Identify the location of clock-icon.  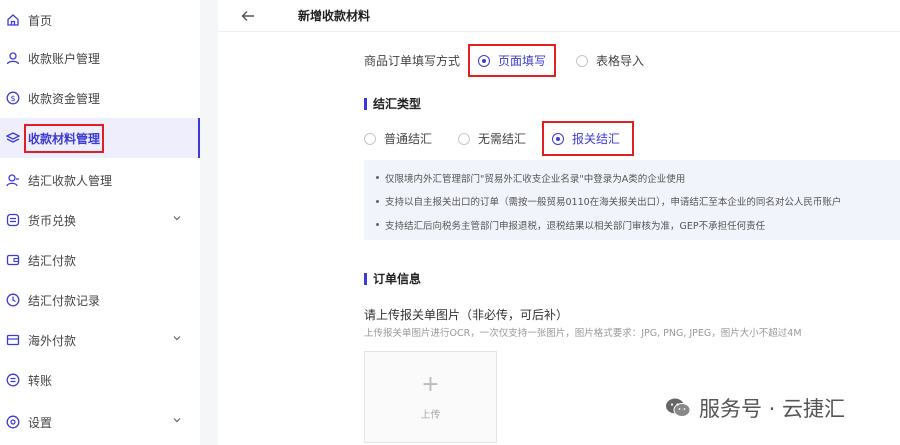
(13, 300).